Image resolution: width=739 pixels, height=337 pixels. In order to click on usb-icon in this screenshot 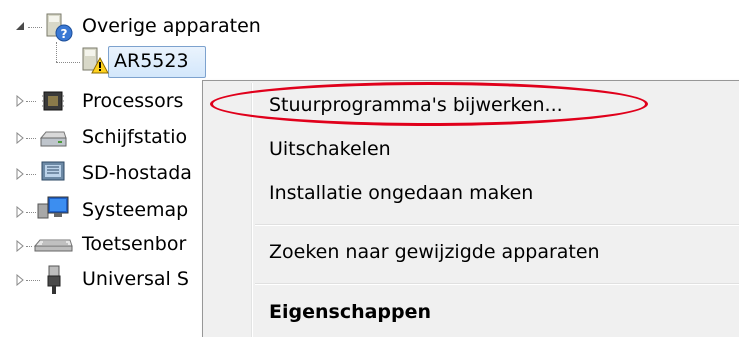, I will do `click(54, 279)`.